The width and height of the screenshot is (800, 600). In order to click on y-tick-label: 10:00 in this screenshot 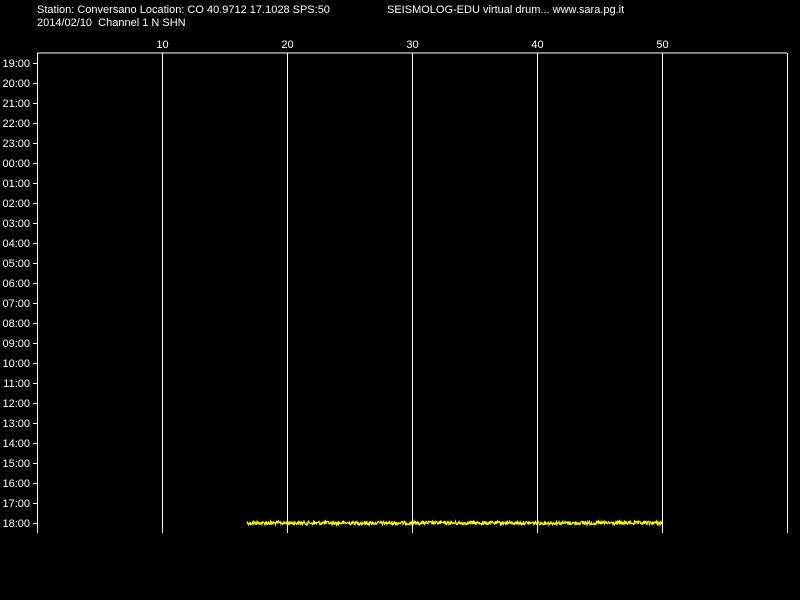, I will do `click(16, 364)`.